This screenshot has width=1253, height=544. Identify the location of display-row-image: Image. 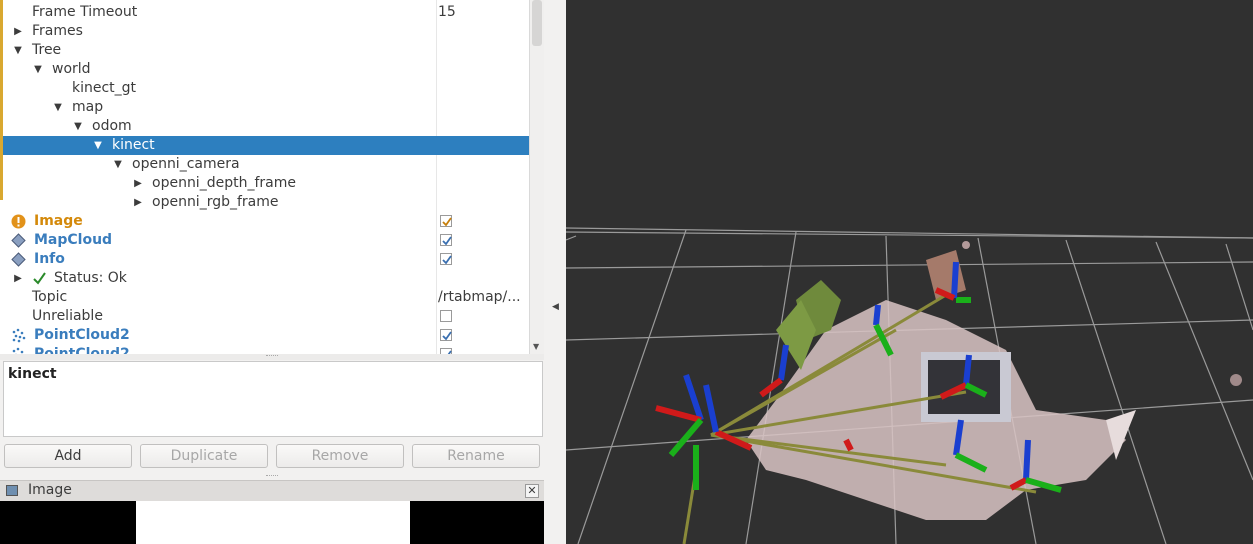
(266, 221).